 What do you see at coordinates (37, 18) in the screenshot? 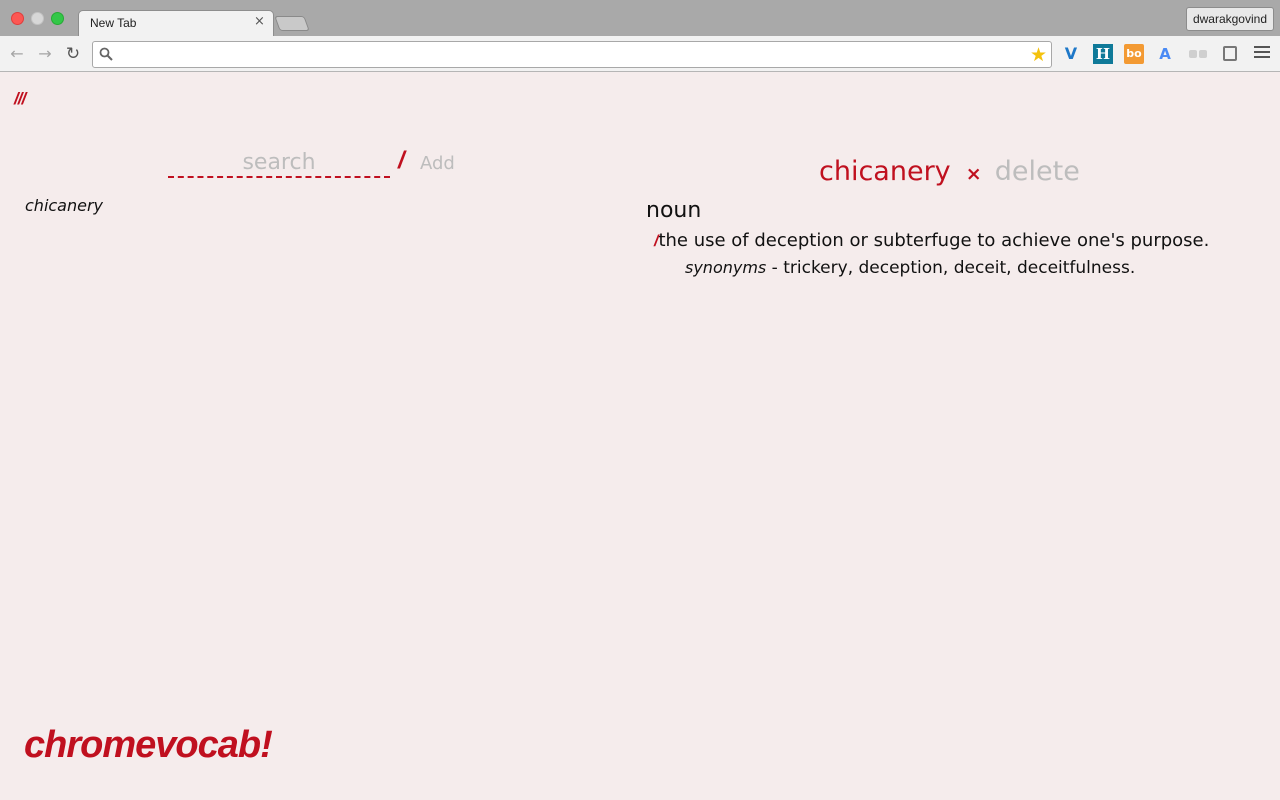
I see `window-minimize-button` at bounding box center [37, 18].